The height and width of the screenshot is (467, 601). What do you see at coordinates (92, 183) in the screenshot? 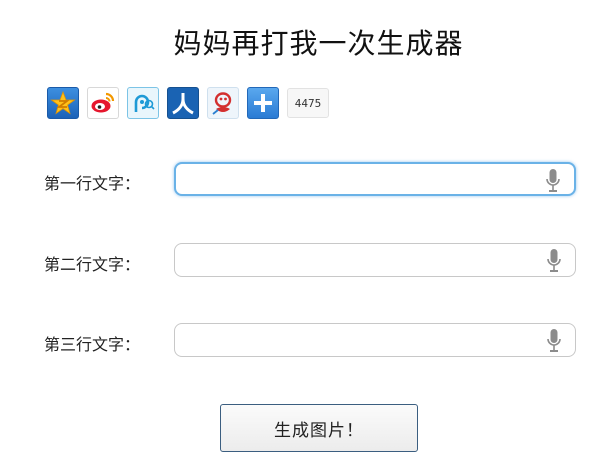
I see `line1-label: 第一行文字：` at bounding box center [92, 183].